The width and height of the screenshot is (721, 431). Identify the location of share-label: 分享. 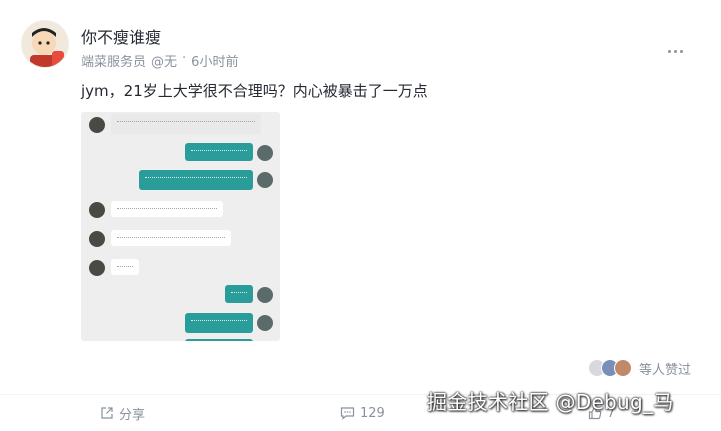
(132, 415).